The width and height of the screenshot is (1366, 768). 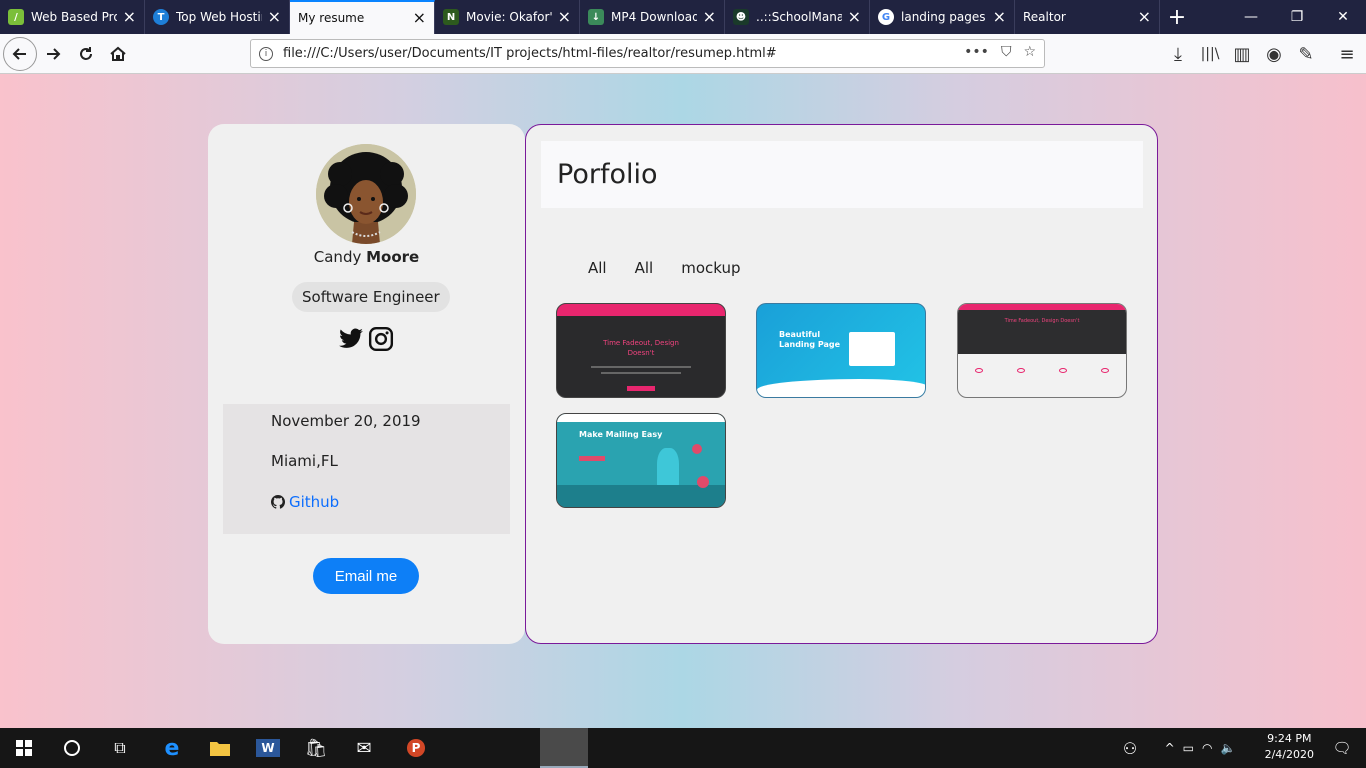 What do you see at coordinates (1042, 370) in the screenshot?
I see `thumb-features` at bounding box center [1042, 370].